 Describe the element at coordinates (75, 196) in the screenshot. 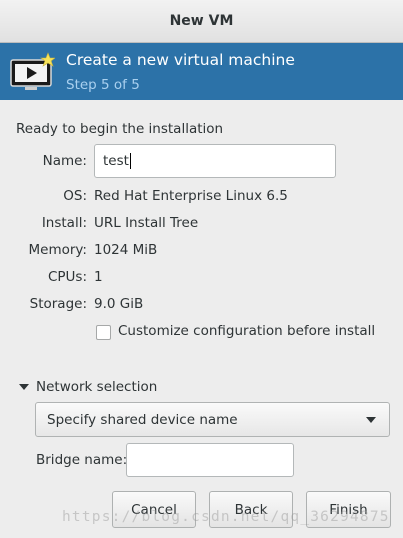

I see `os-label: OS:` at that location.